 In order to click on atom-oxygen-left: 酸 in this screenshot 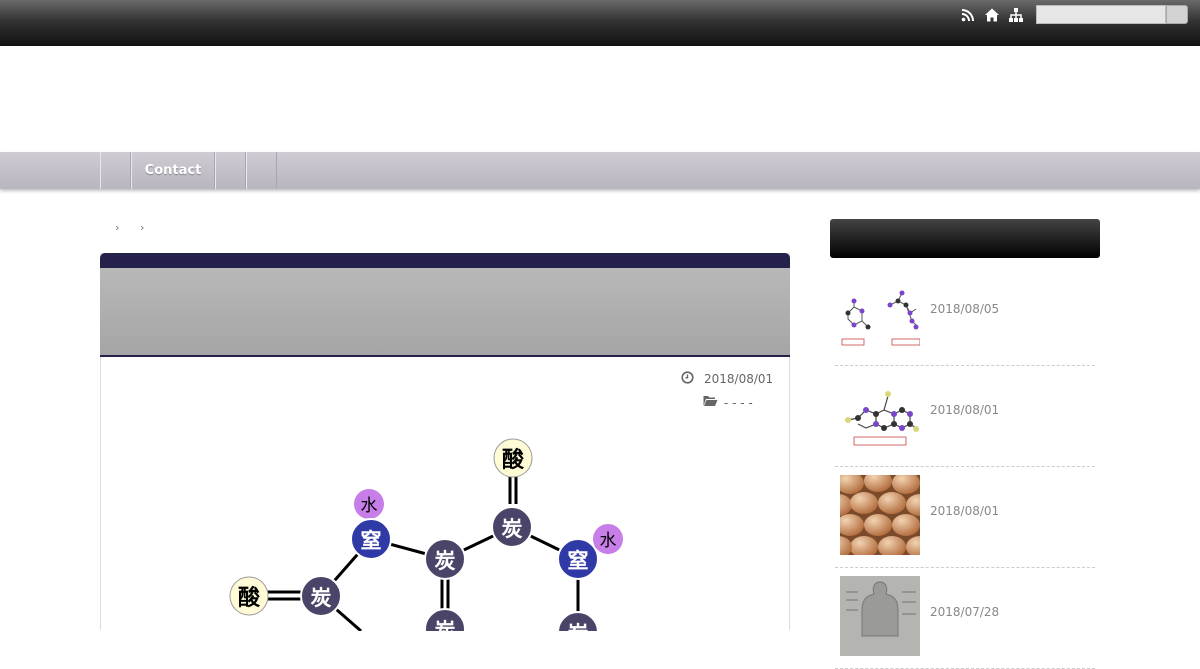, I will do `click(249, 596)`.